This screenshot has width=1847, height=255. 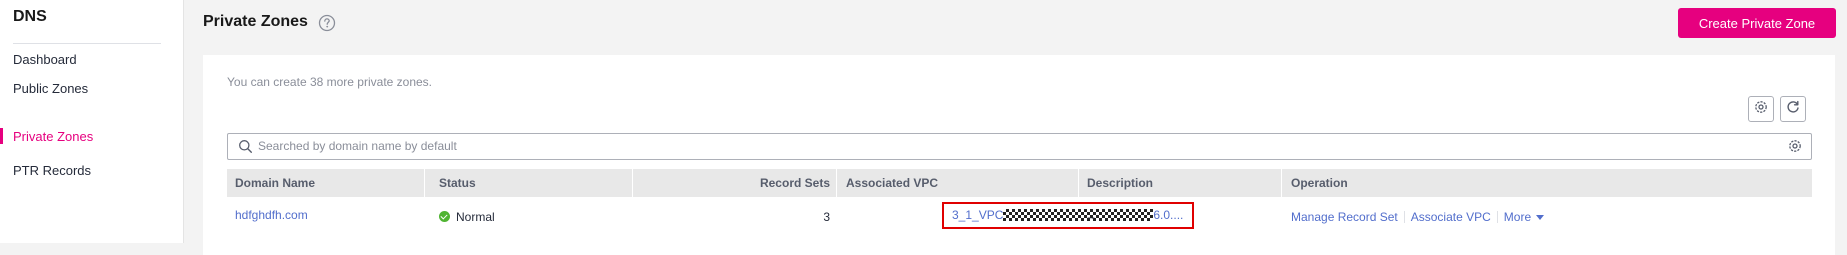 What do you see at coordinates (245, 149) in the screenshot?
I see `search-icon` at bounding box center [245, 149].